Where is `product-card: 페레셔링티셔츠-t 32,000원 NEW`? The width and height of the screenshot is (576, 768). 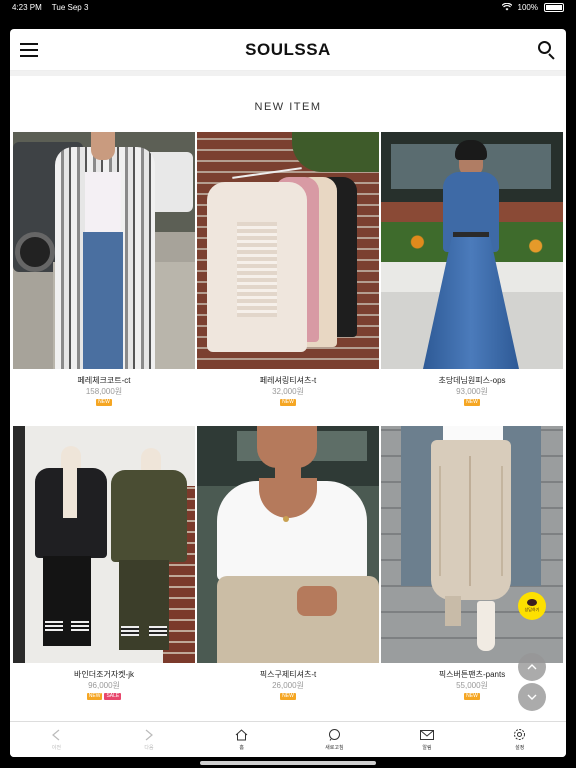
product-card: 페레셔링티셔츠-t 32,000원 NEW is located at coordinates (288, 276).